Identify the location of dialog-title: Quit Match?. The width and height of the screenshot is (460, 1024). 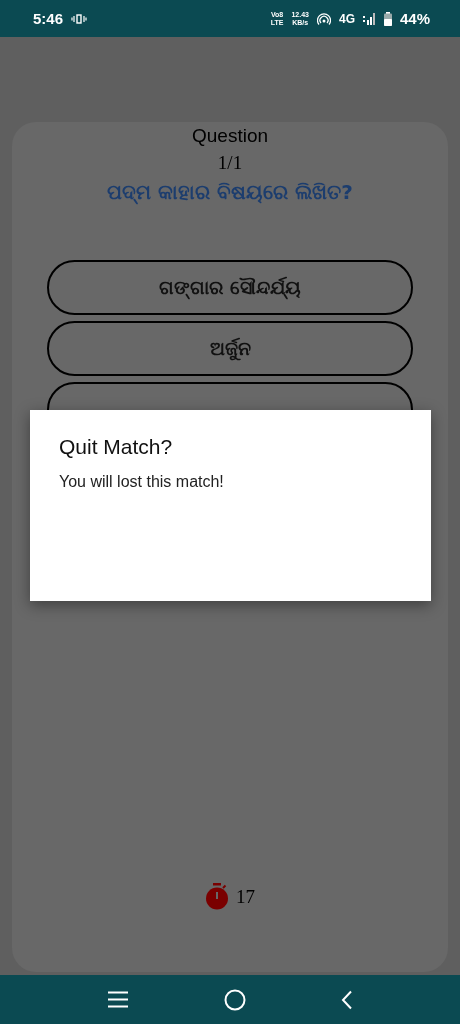
(116, 447).